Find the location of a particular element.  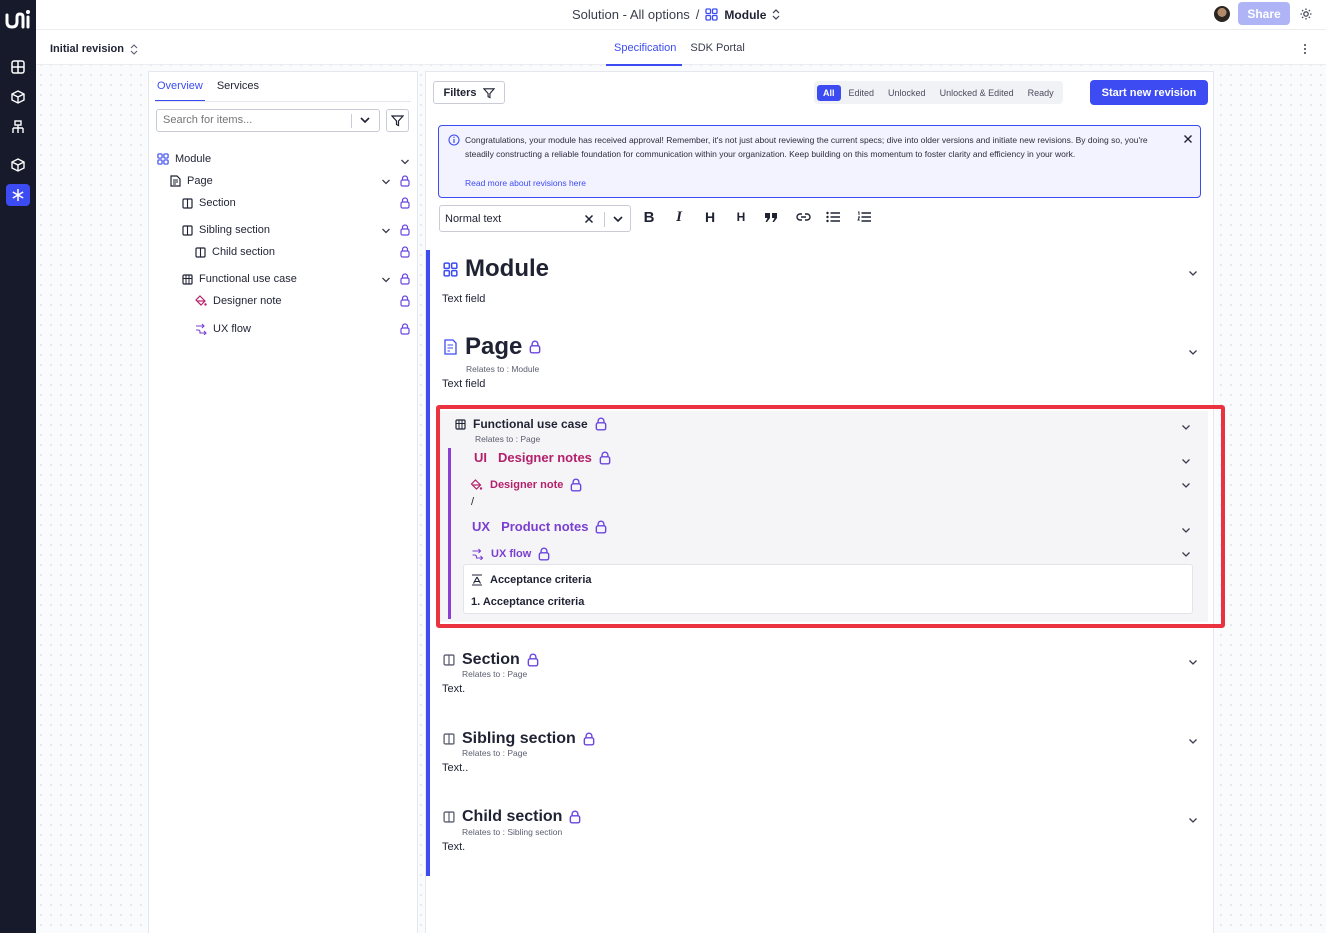

top-bar: Solution - All options / Module Share is located at coordinates (681, 15).